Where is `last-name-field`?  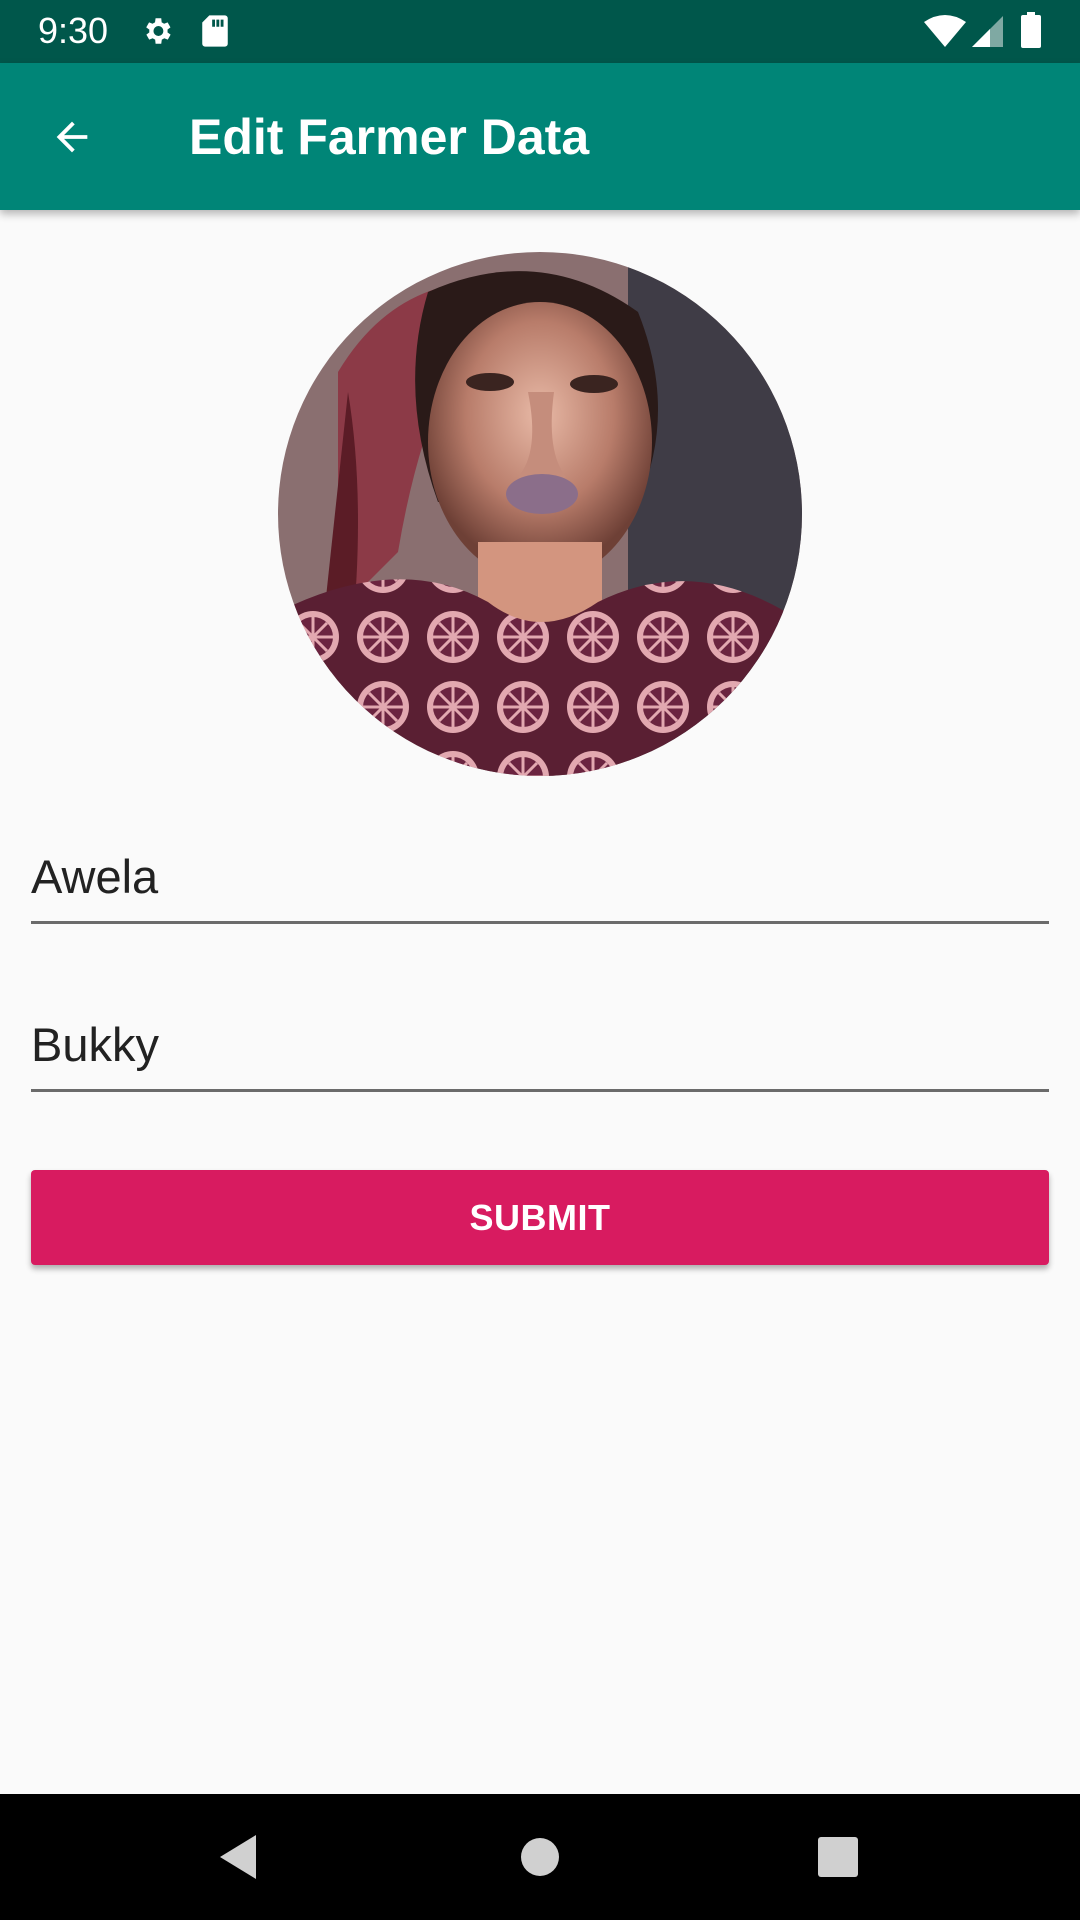 last-name-field is located at coordinates (540, 1044).